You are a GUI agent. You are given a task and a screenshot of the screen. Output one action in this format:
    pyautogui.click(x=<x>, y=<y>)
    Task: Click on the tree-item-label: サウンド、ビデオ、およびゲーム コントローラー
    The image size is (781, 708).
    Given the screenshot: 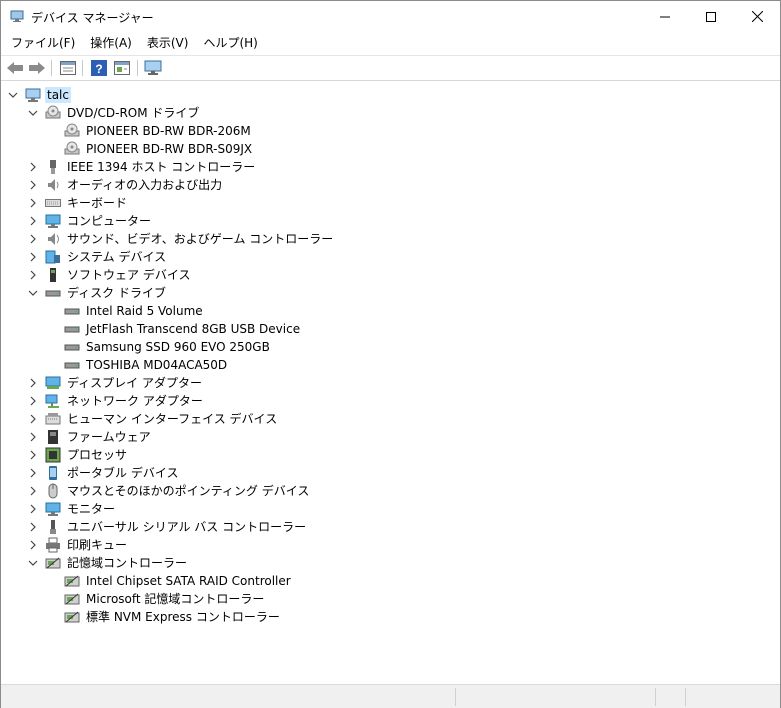 What is the action you would take?
    pyautogui.click(x=200, y=239)
    